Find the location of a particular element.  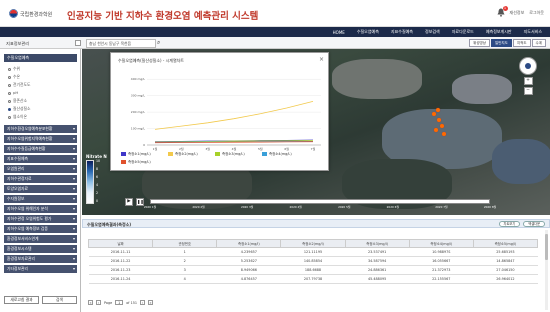

sidebar-item-4: 지표수질예측 is located at coordinates (40, 159).